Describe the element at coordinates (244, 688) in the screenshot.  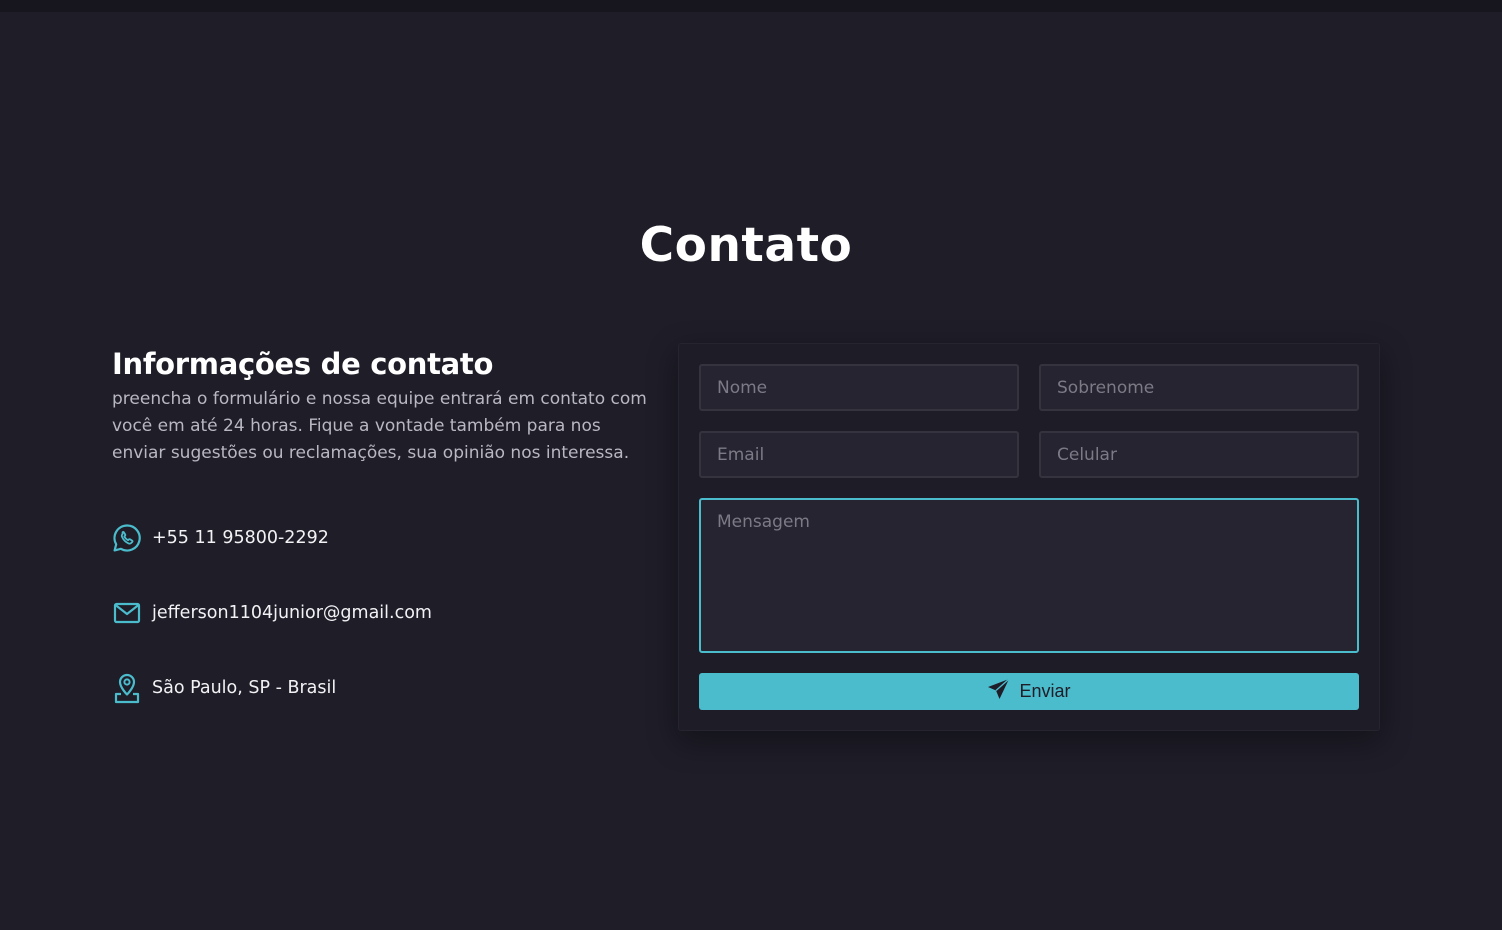
I see `location-text: São Paulo, SP - Brasil` at that location.